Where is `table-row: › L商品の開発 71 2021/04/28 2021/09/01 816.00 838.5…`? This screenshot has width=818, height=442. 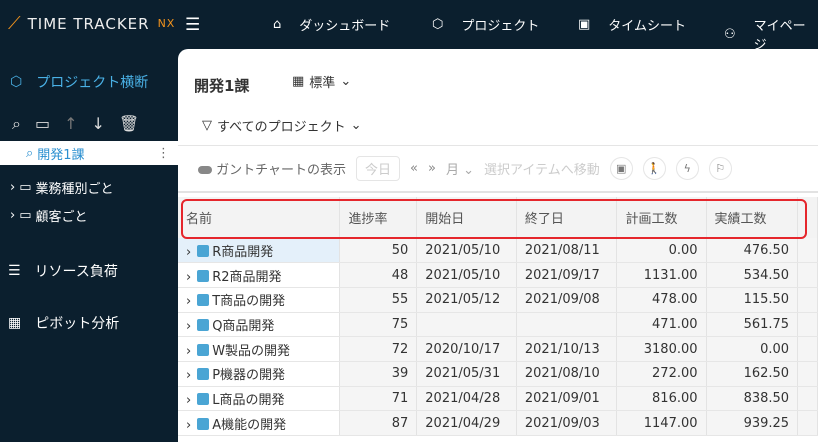 table-row: › L商品の開発 71 2021/04/28 2021/09/01 816.00 838.5… is located at coordinates (498, 399).